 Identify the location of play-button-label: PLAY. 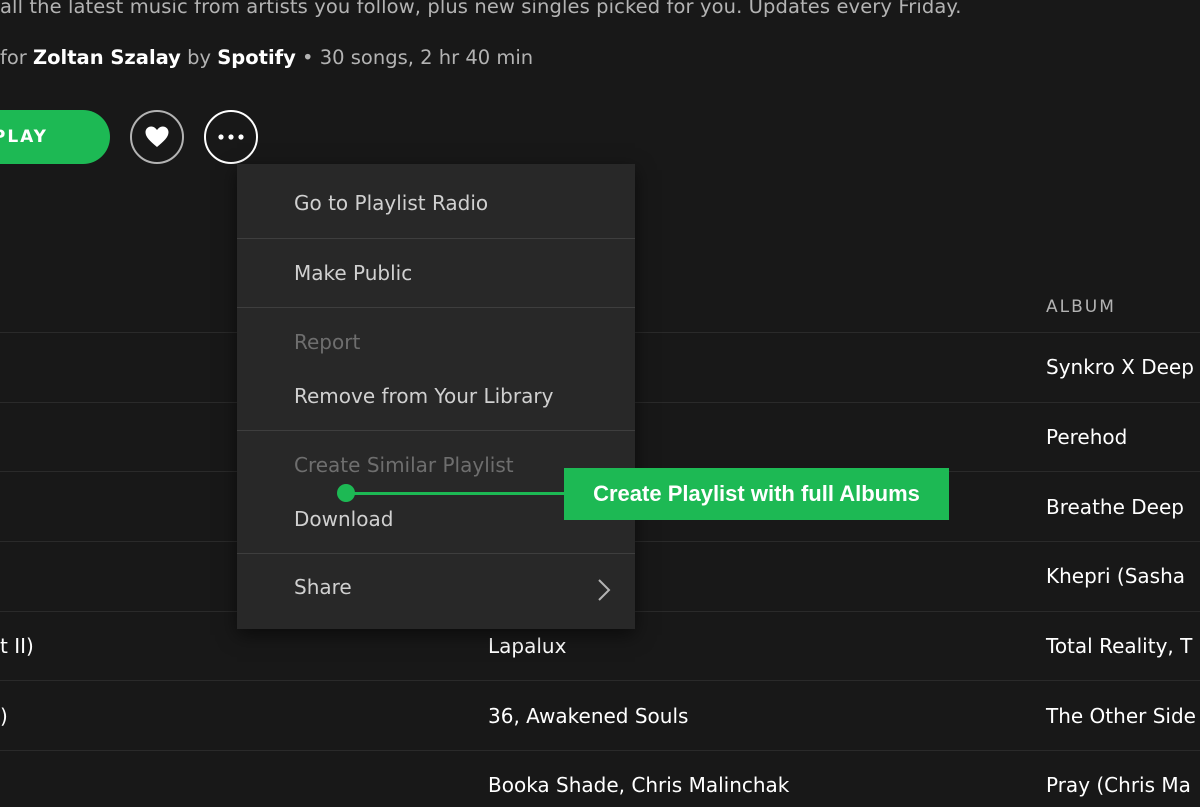
(24, 137).